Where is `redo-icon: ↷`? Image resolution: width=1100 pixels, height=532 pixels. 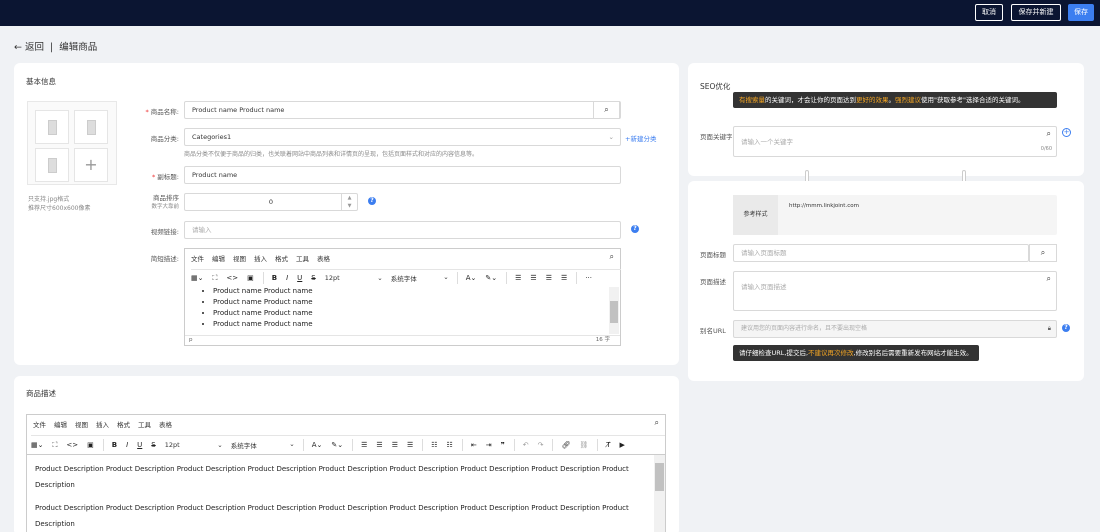 redo-icon: ↷ is located at coordinates (541, 445).